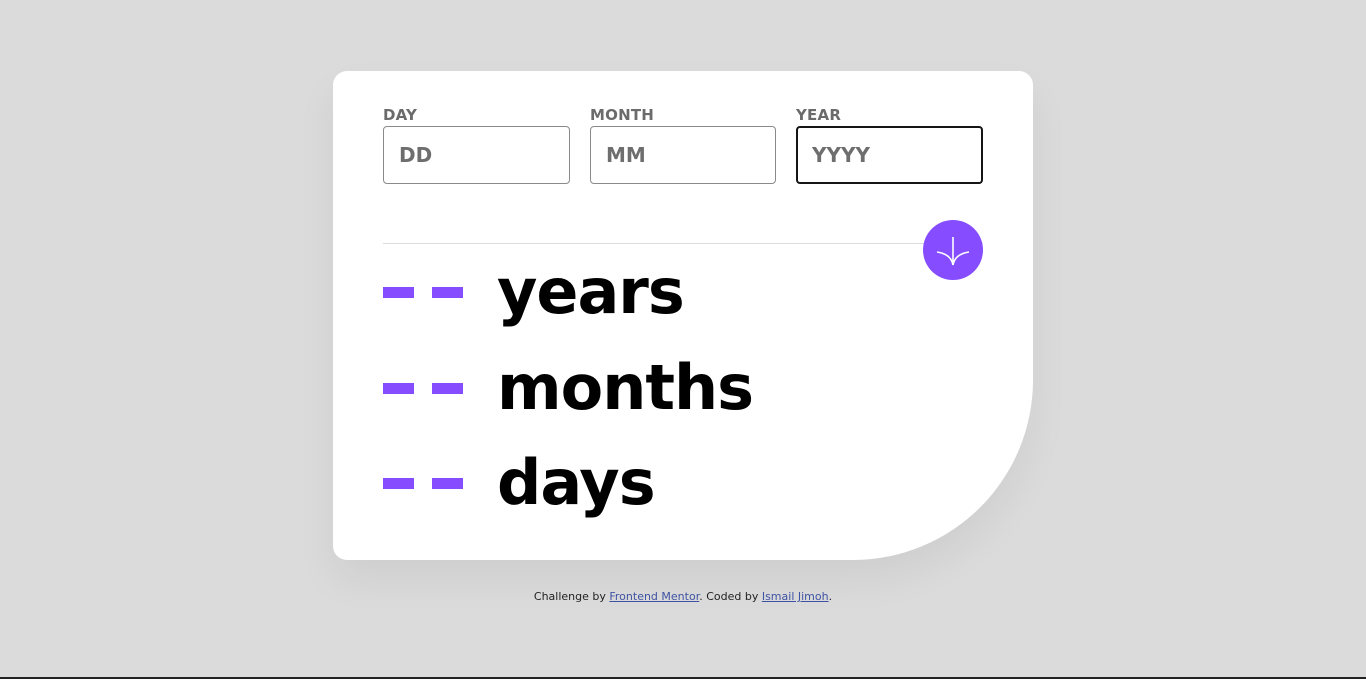 The height and width of the screenshot is (679, 1366). I want to click on days-value, so click(423, 483).